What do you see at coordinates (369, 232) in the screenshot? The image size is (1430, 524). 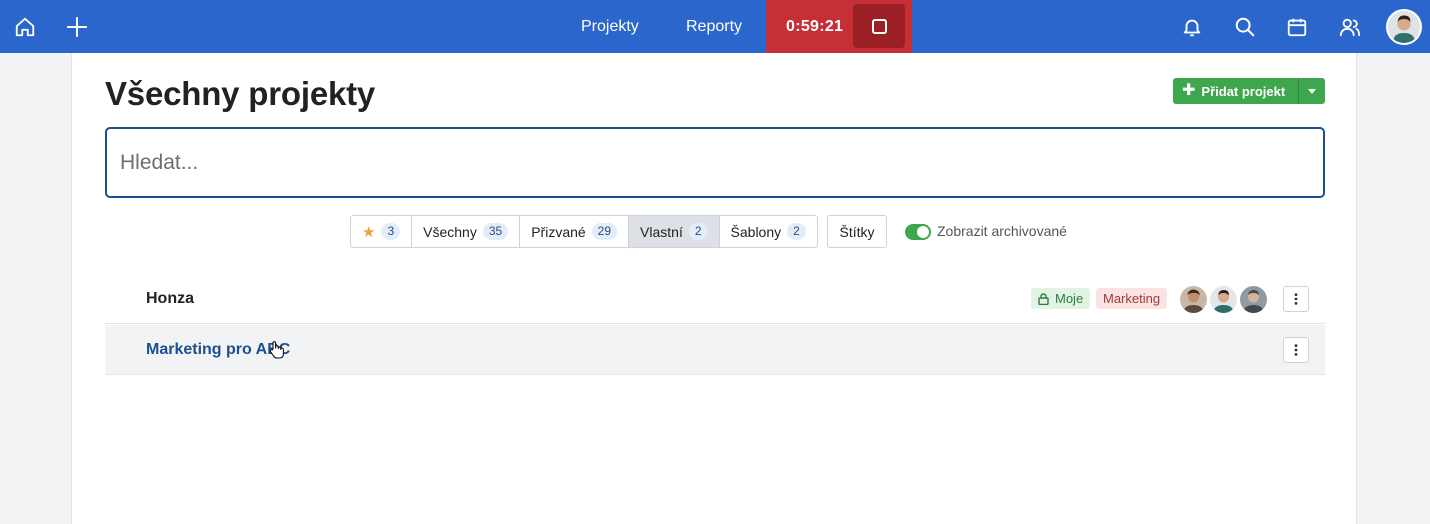 I see `star-icon: ★` at bounding box center [369, 232].